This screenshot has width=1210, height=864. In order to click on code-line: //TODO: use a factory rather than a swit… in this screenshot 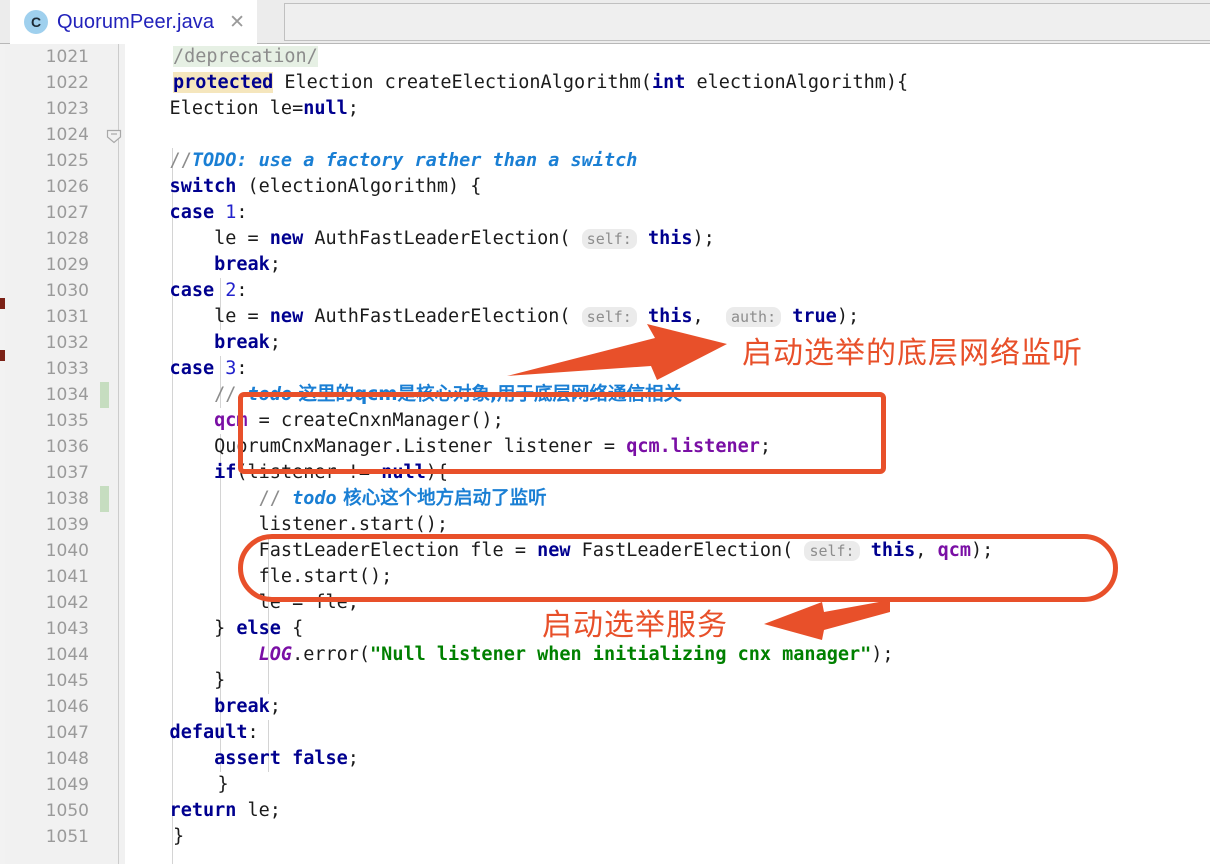, I will do `click(381, 161)`.